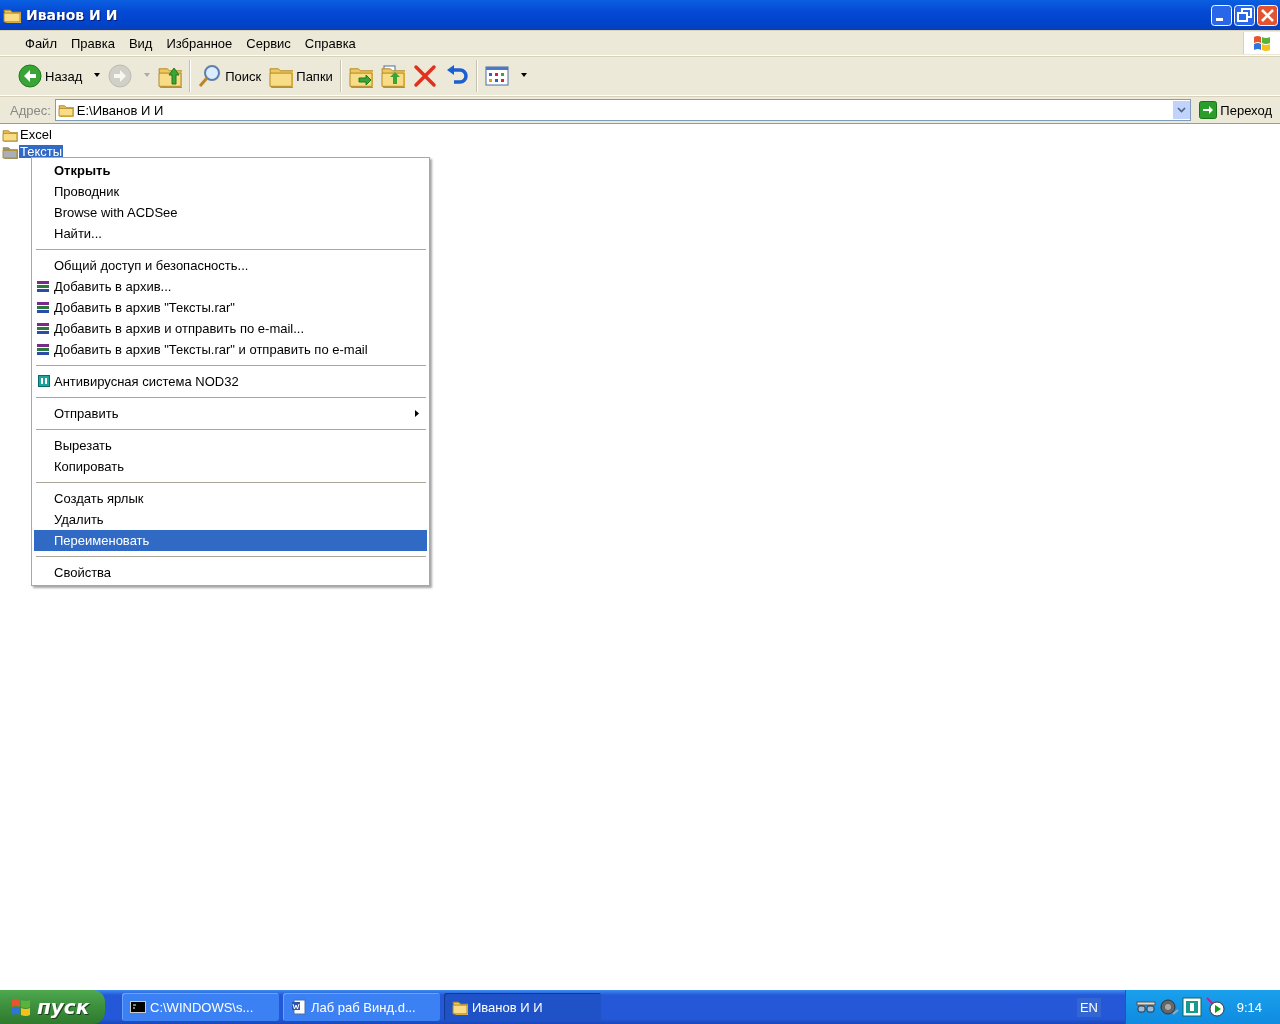 The image size is (1280, 1024). Describe the element at coordinates (199, 43) in the screenshot. I see `menu-item: Избранное` at that location.